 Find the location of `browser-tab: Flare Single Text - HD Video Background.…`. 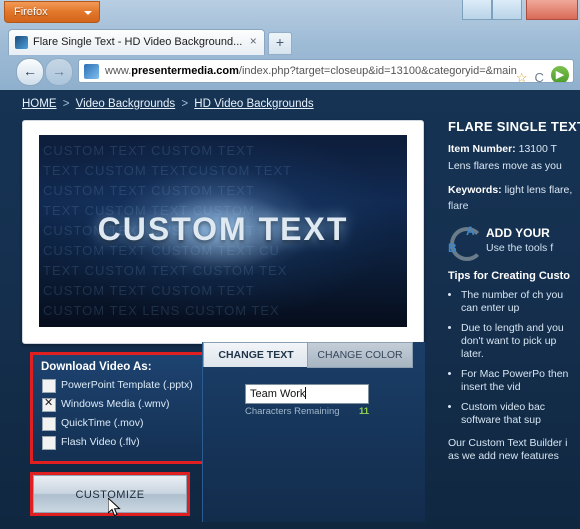

browser-tab: Flare Single Text - HD Video Background.… is located at coordinates (137, 42).